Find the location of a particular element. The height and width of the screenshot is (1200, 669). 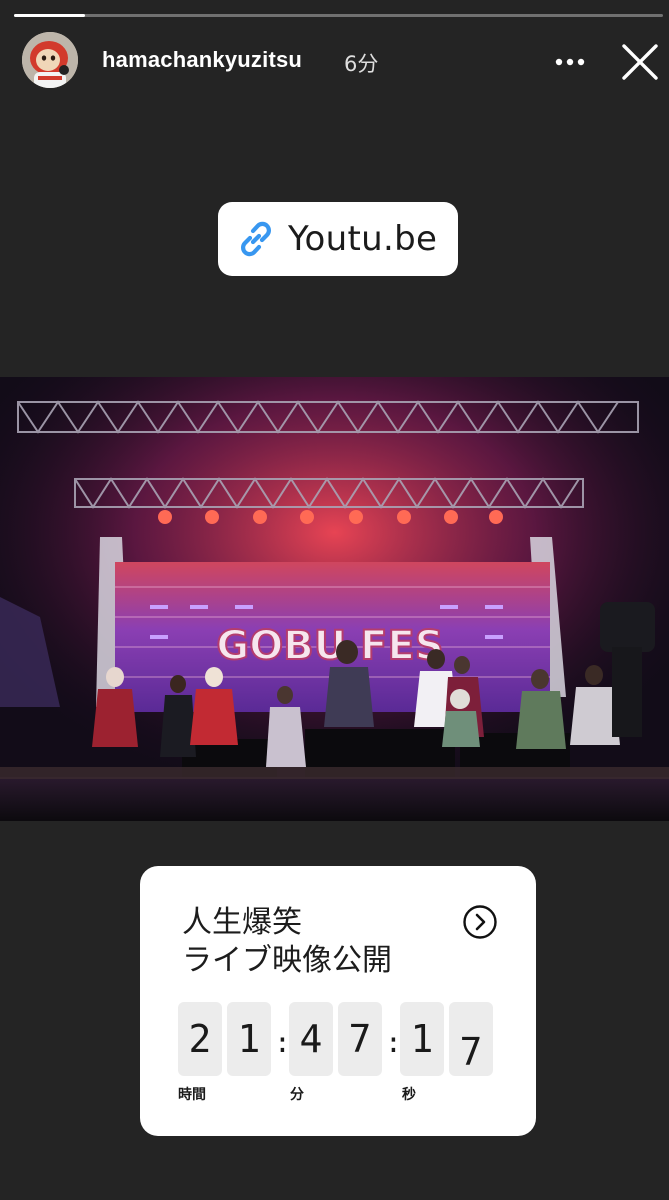

story-progress-fill is located at coordinates (50, 15).